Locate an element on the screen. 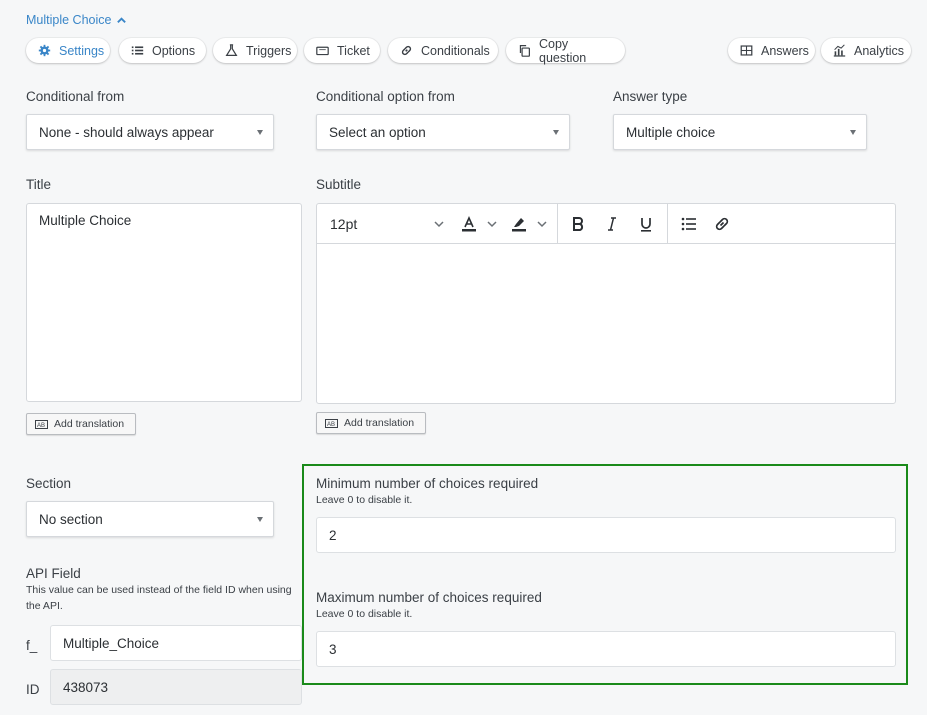 The height and width of the screenshot is (715, 927). tab-conditionals: Conditionals is located at coordinates (443, 50).